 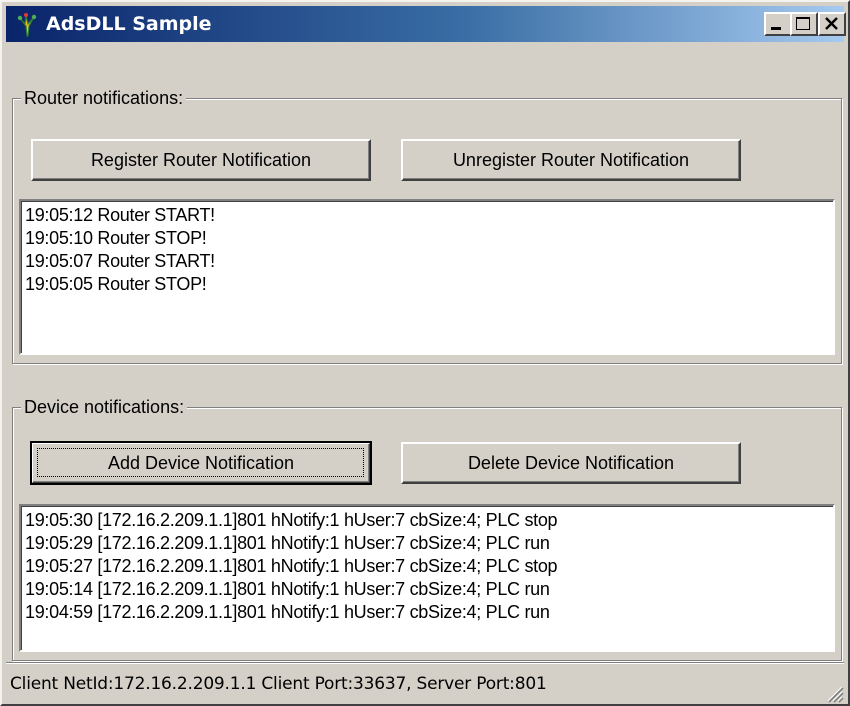 I want to click on register-router-notification-button: Register Router Notification, so click(x=201, y=160).